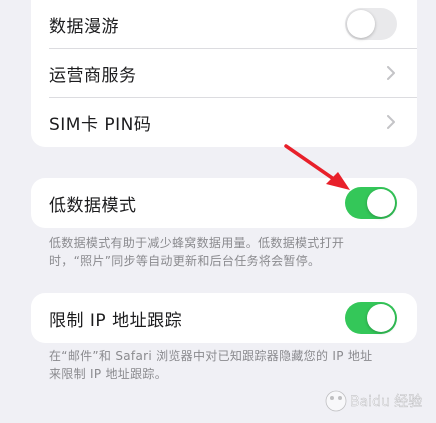  What do you see at coordinates (224, 24) in the screenshot?
I see `data-roaming-row: 数据漫游` at bounding box center [224, 24].